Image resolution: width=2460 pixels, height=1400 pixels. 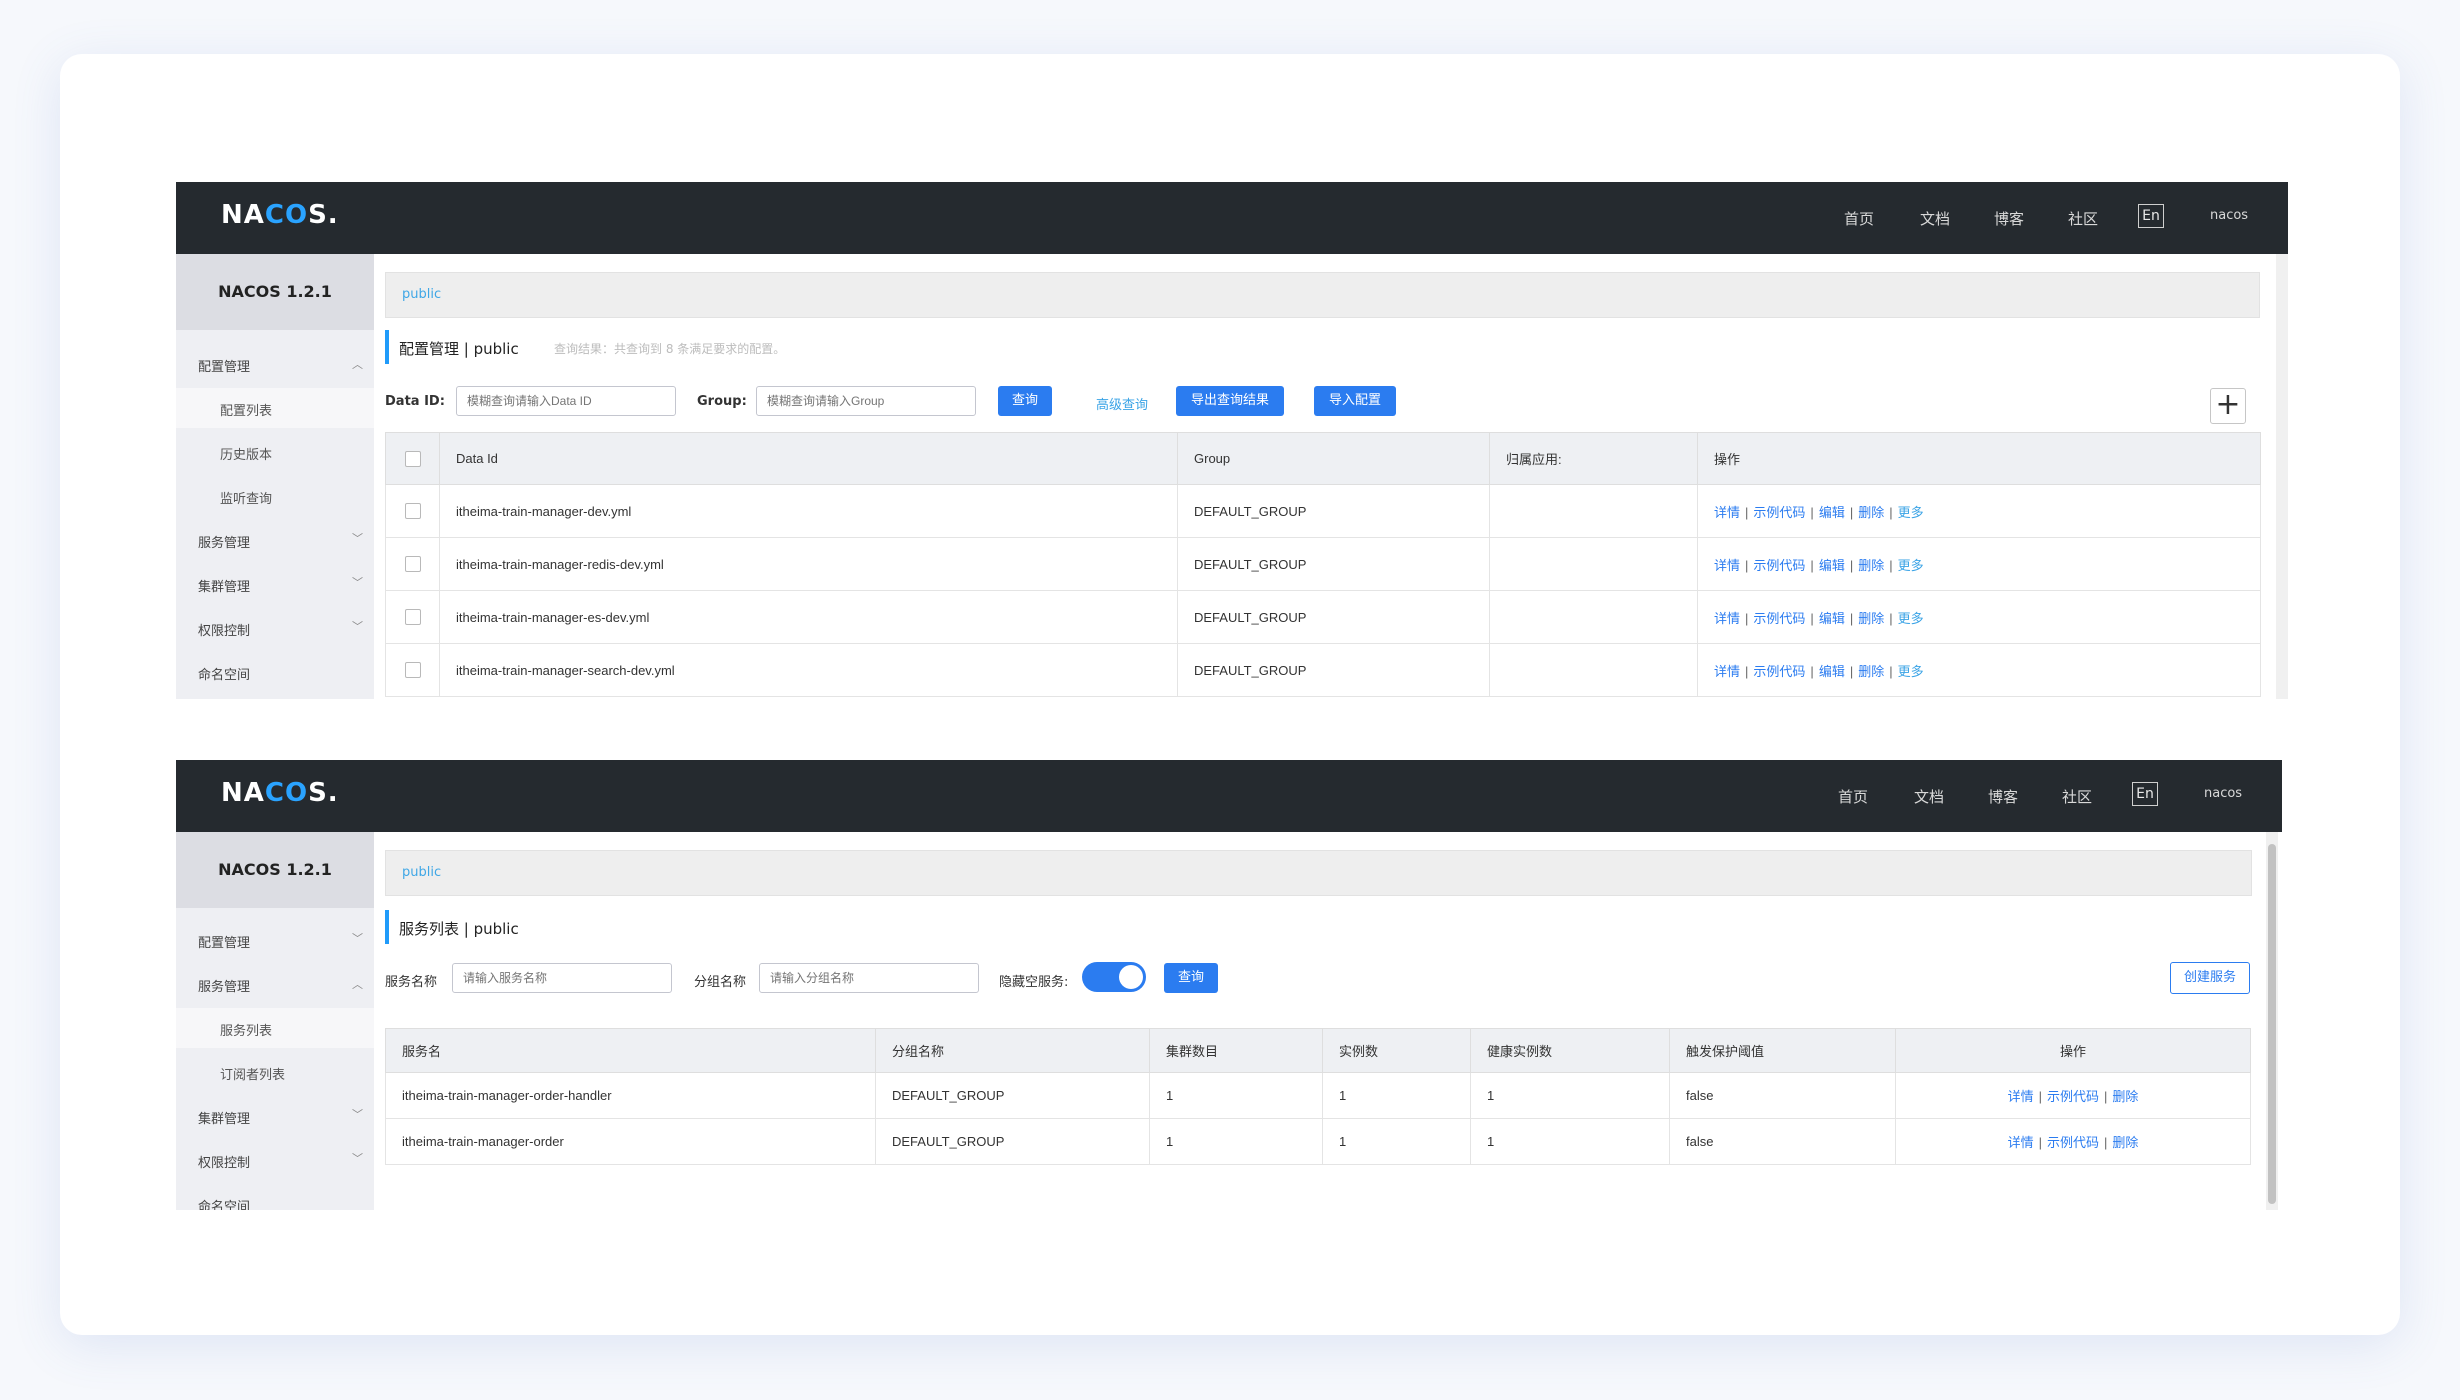 I want to click on cell-ops: 详情 | 示例代码 | 删除, so click(x=2073, y=1095).